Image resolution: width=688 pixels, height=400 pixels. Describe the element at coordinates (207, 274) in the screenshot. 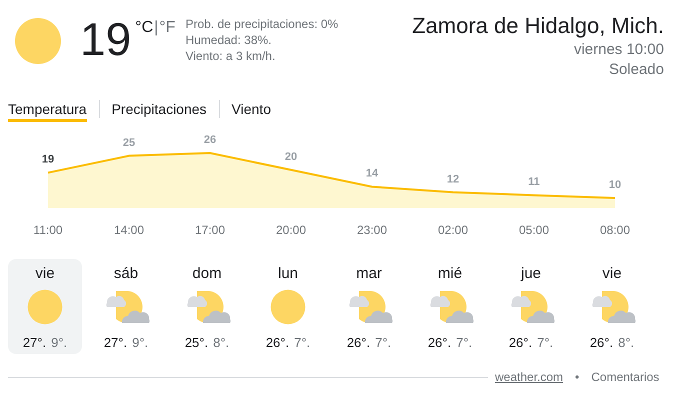

I see `day-name: dom` at that location.